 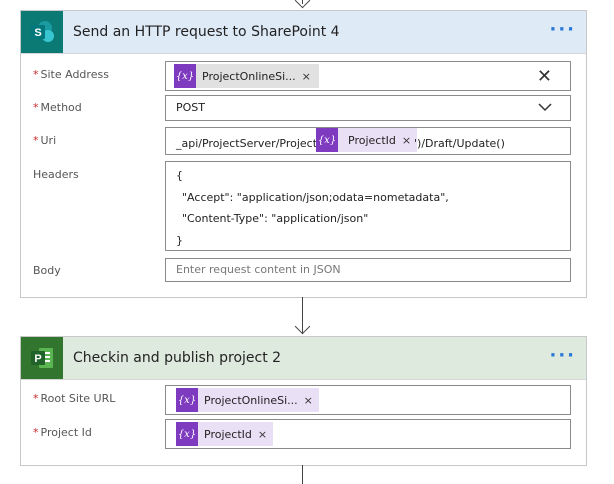 I want to click on site-address-row: * Site Address {x} ProjectOnlineSi... × ✕, so click(x=303, y=76).